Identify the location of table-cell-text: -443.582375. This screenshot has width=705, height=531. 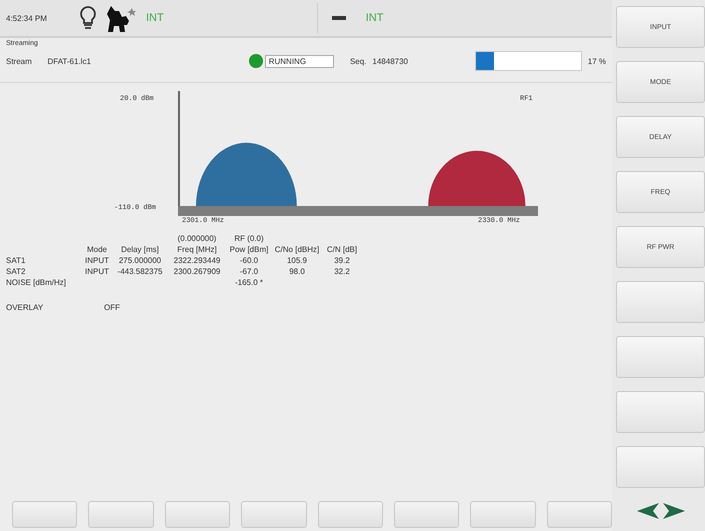
(140, 271).